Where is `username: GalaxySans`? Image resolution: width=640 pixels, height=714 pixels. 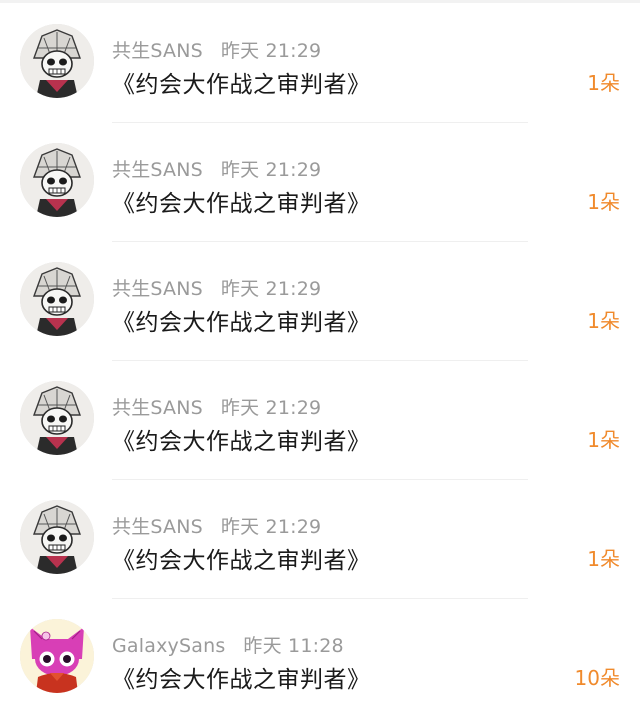
username: GalaxySans is located at coordinates (168, 646).